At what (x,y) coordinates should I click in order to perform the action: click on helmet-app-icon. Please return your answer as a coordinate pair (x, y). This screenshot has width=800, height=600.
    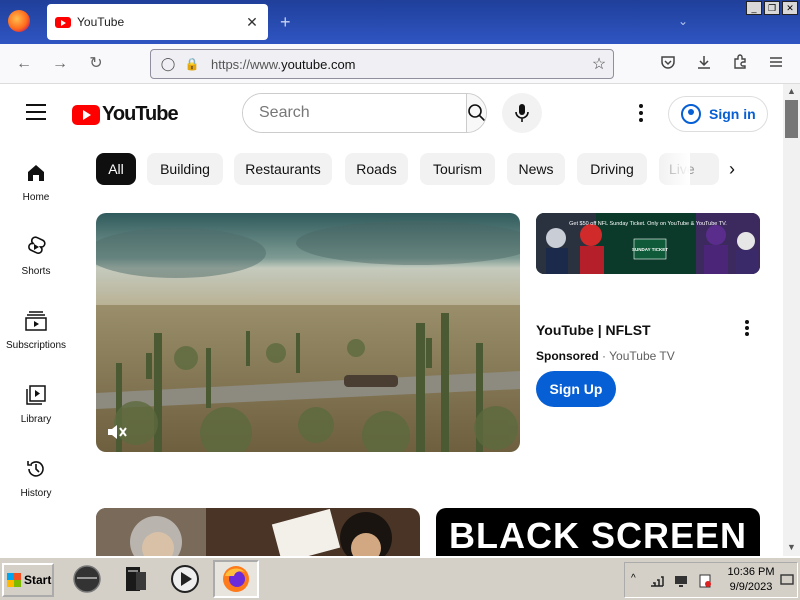
    Looking at the image, I should click on (87, 579).